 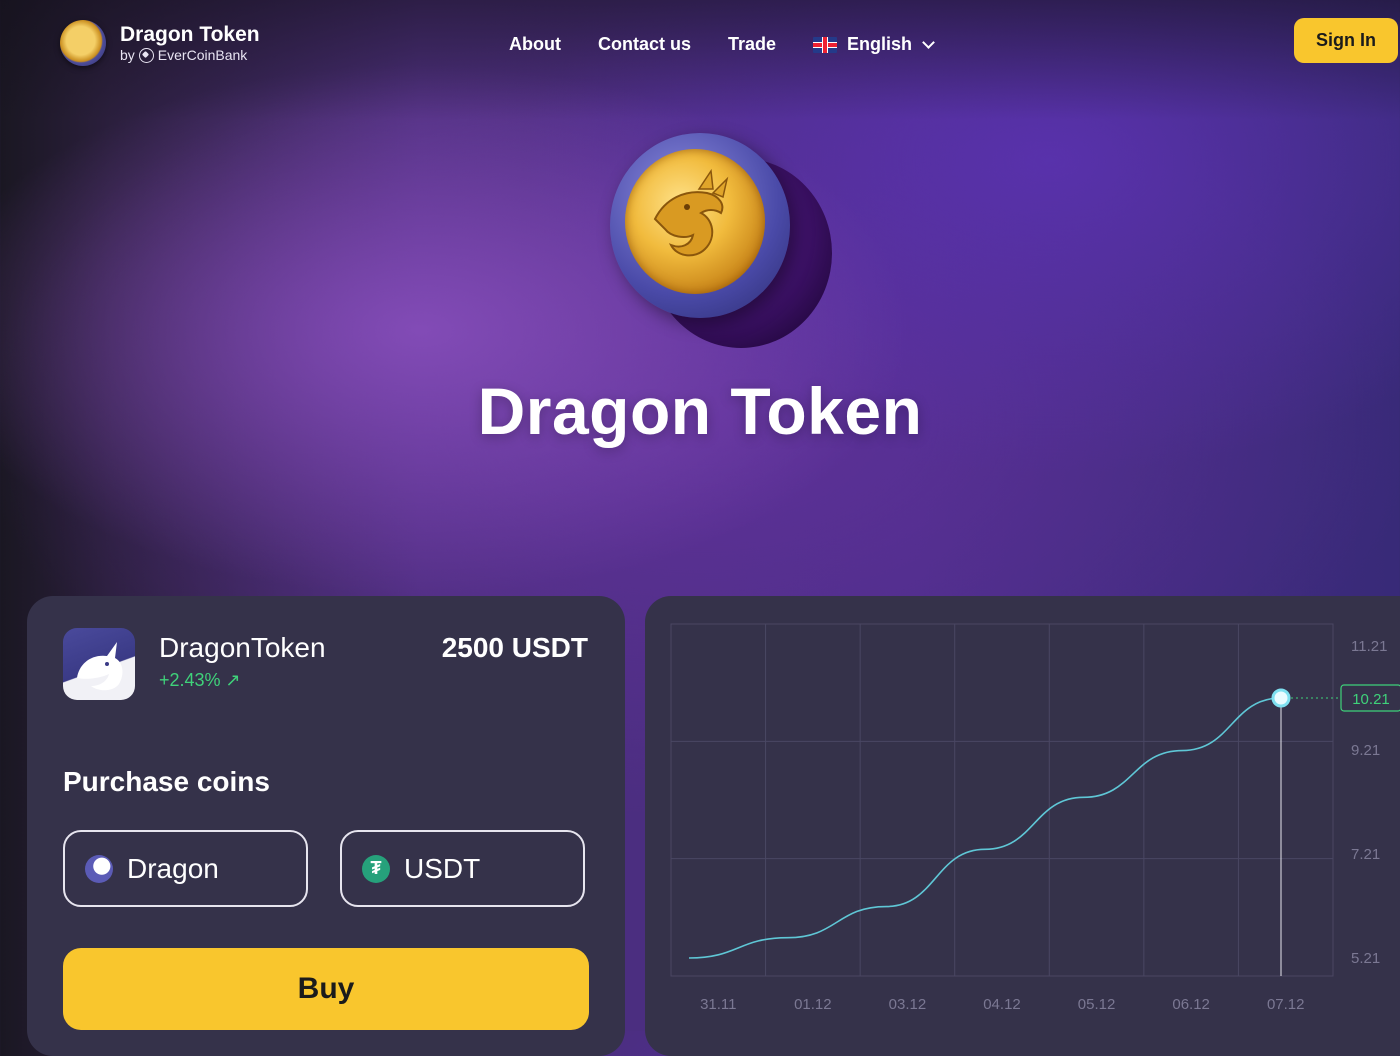 What do you see at coordinates (127, 54) in the screenshot?
I see `brand-by: by` at bounding box center [127, 54].